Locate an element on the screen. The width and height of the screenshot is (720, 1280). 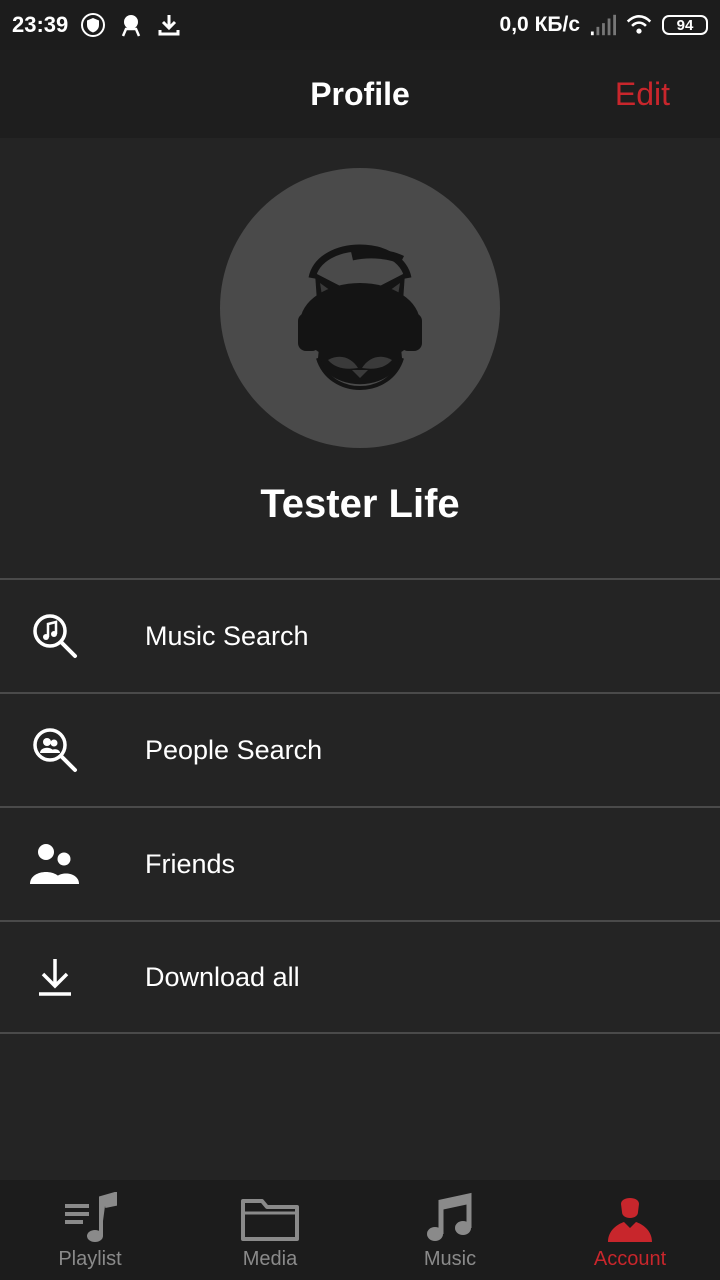
friends-icon is located at coordinates (55, 864).